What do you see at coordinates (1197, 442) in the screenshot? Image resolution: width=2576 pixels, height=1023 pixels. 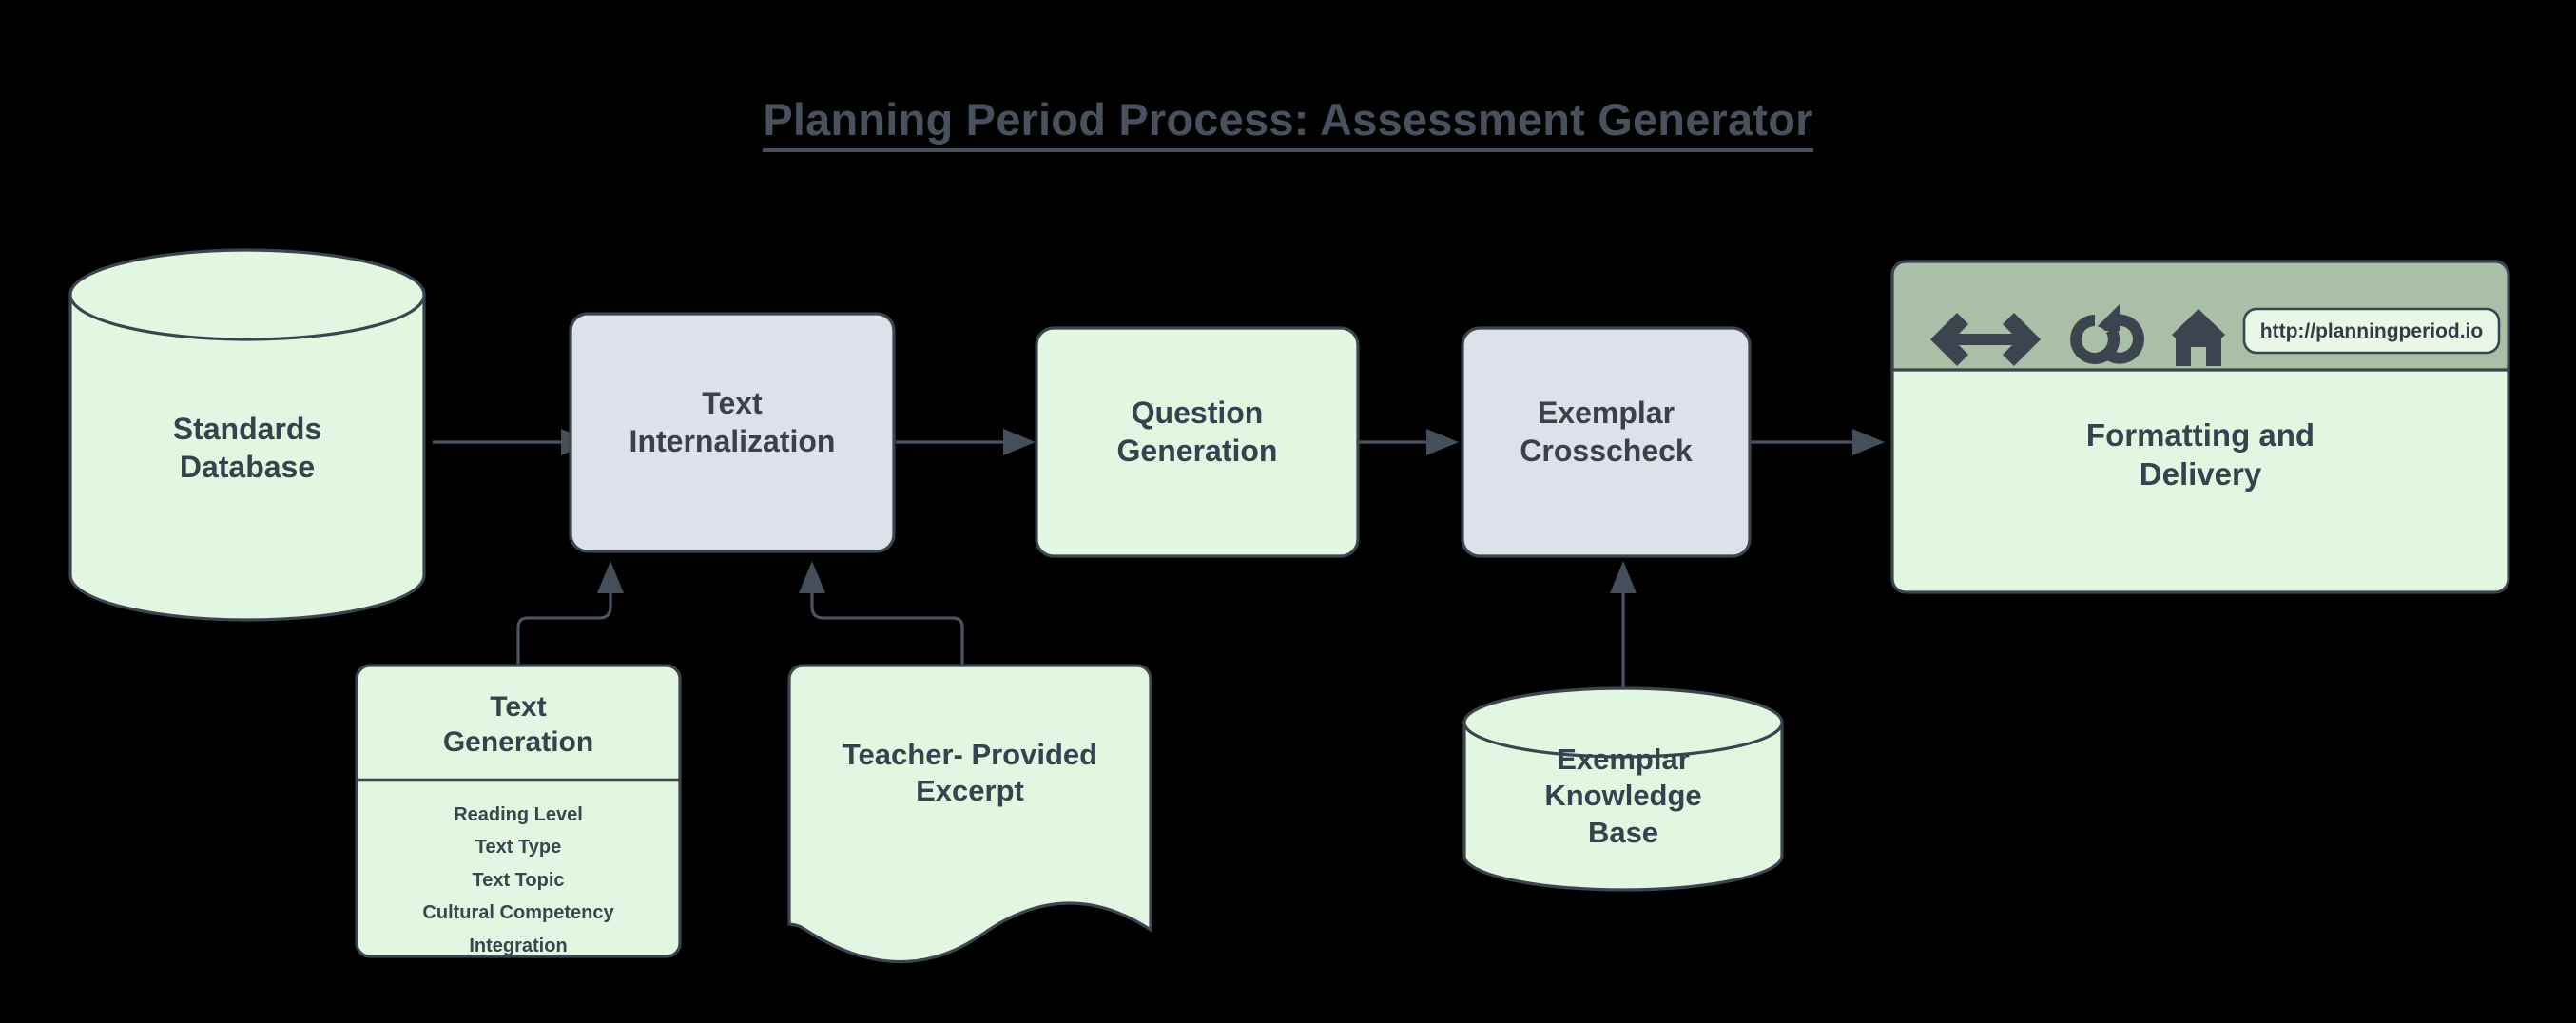 I see `node-question-generation` at bounding box center [1197, 442].